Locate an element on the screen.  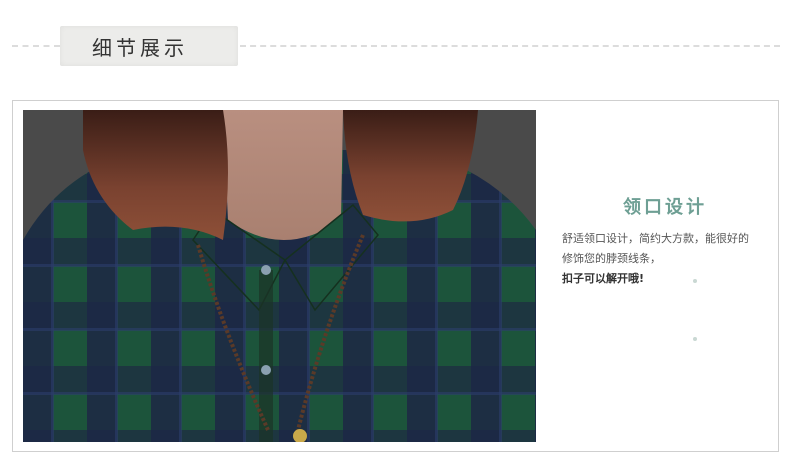
feature-note: 扣子可以解开哦! is located at coordinates (603, 278).